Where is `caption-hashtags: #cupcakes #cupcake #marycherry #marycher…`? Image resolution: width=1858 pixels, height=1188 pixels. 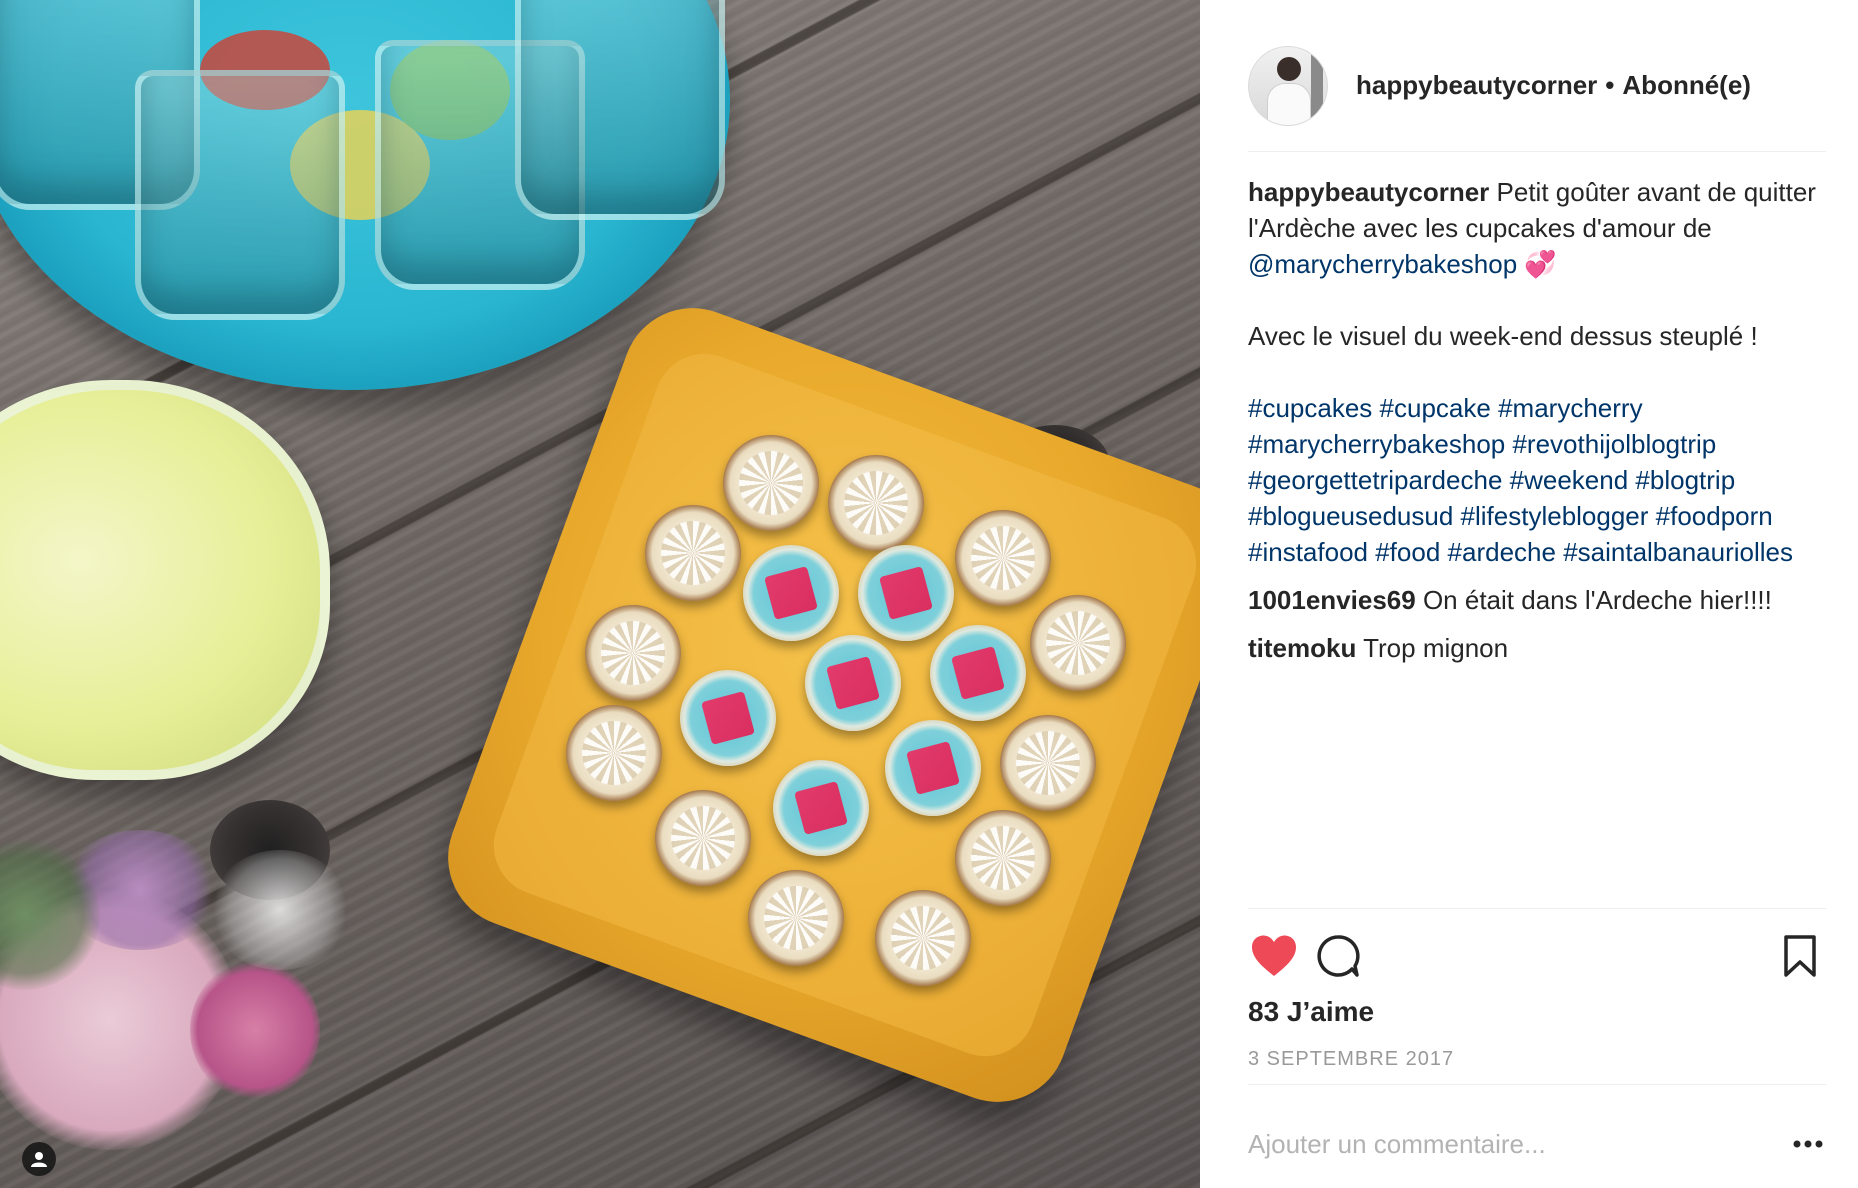 caption-hashtags: #cupcakes #cupcake #marycherry #marycher… is located at coordinates (1537, 480).